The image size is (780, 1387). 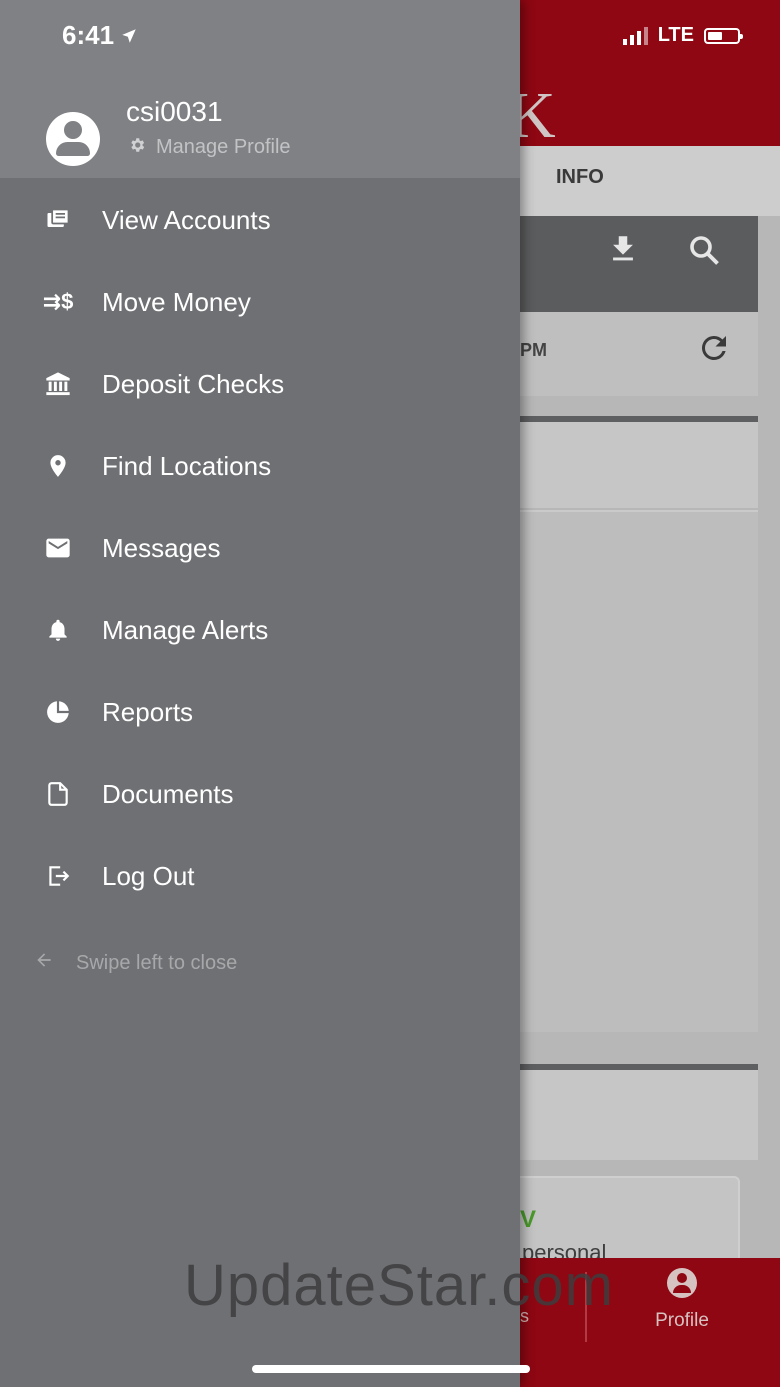 I want to click on swipe-hint-label: Swipe left to close, so click(x=157, y=962).